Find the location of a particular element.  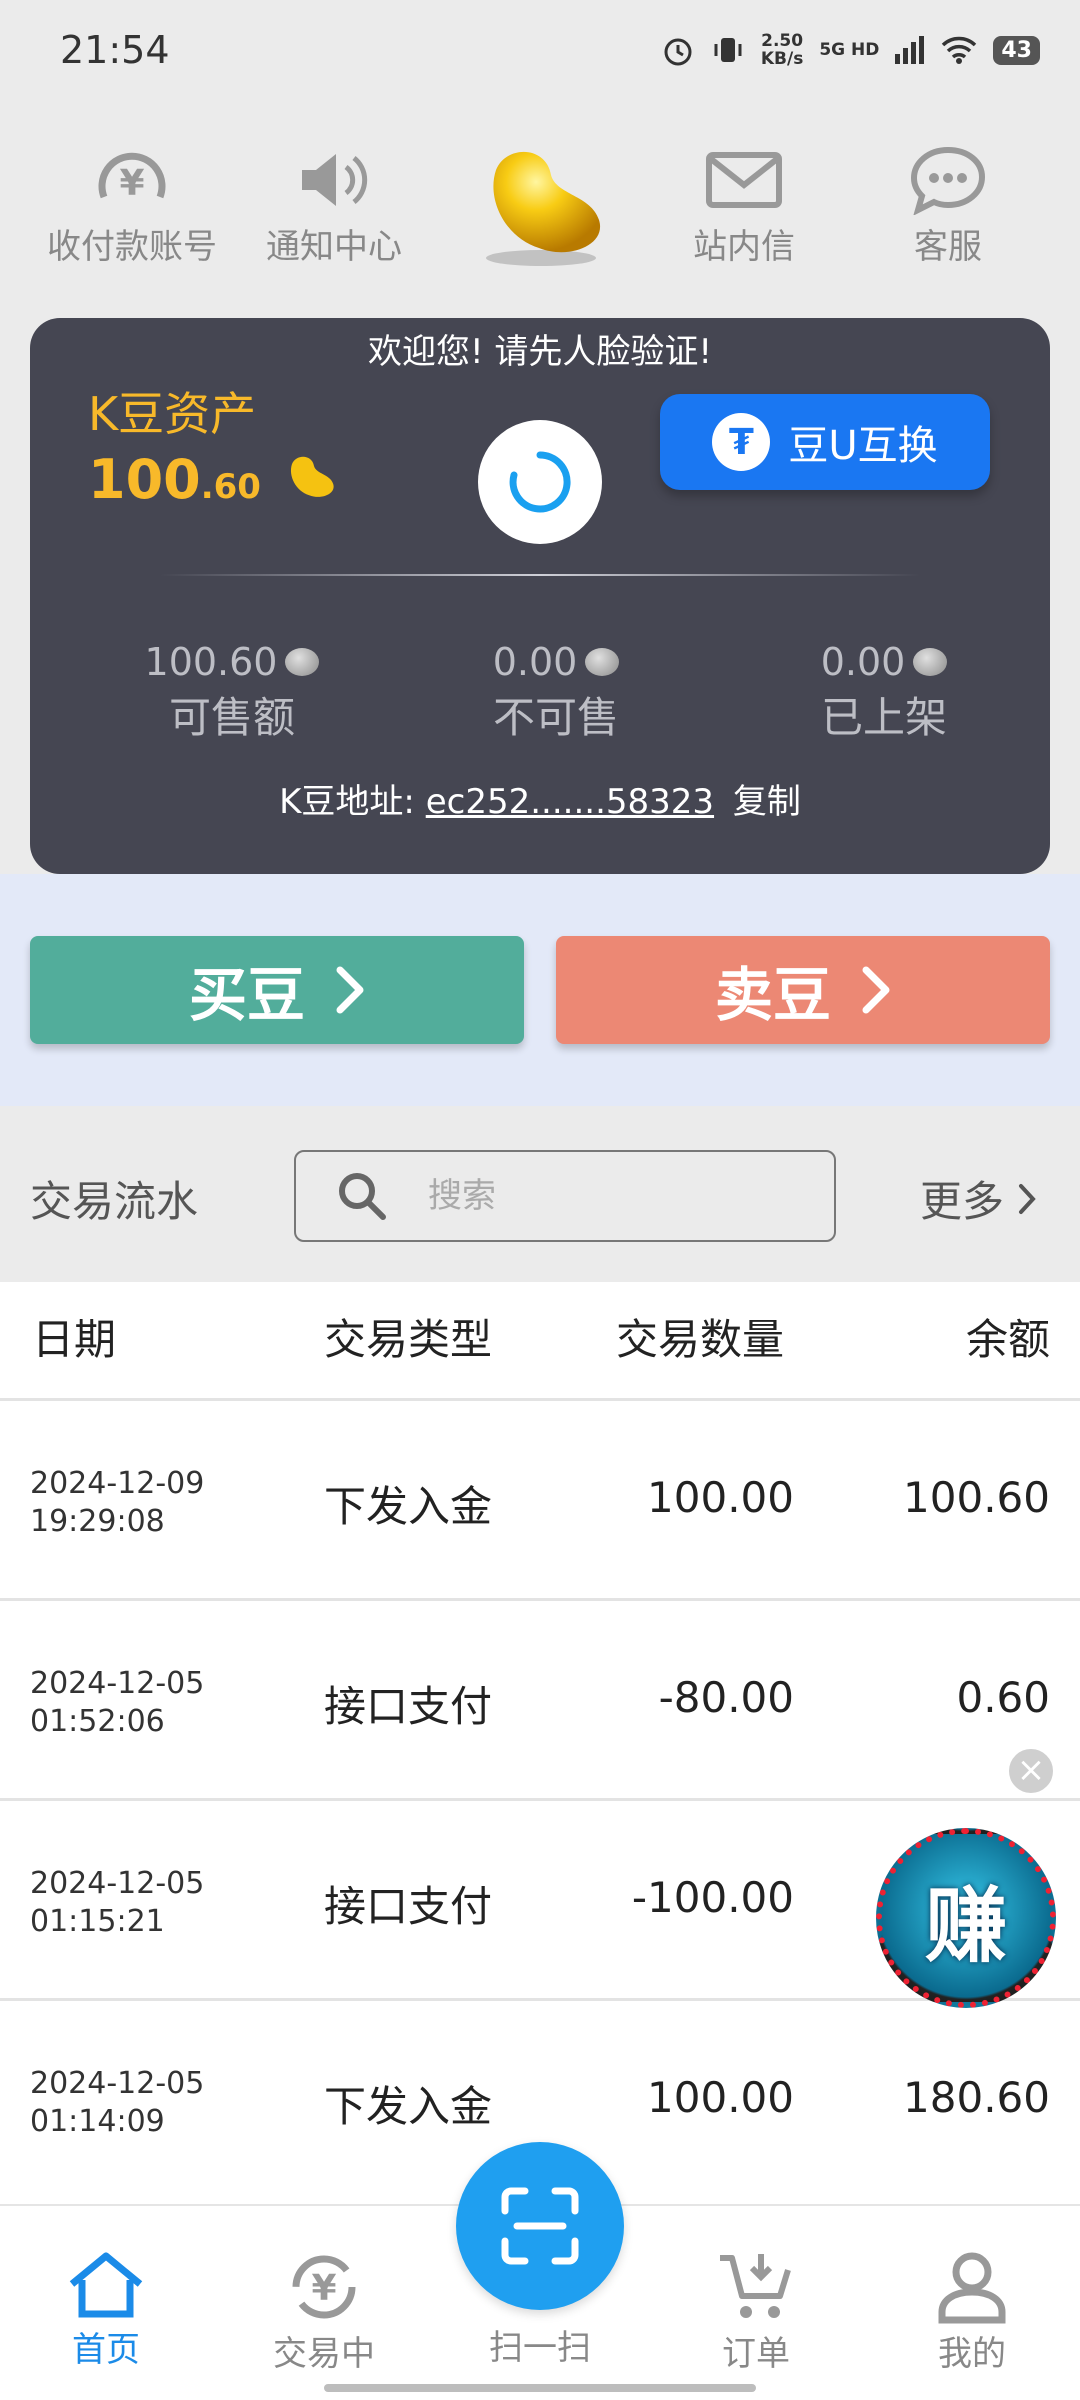

spinner-icon is located at coordinates (540, 482).